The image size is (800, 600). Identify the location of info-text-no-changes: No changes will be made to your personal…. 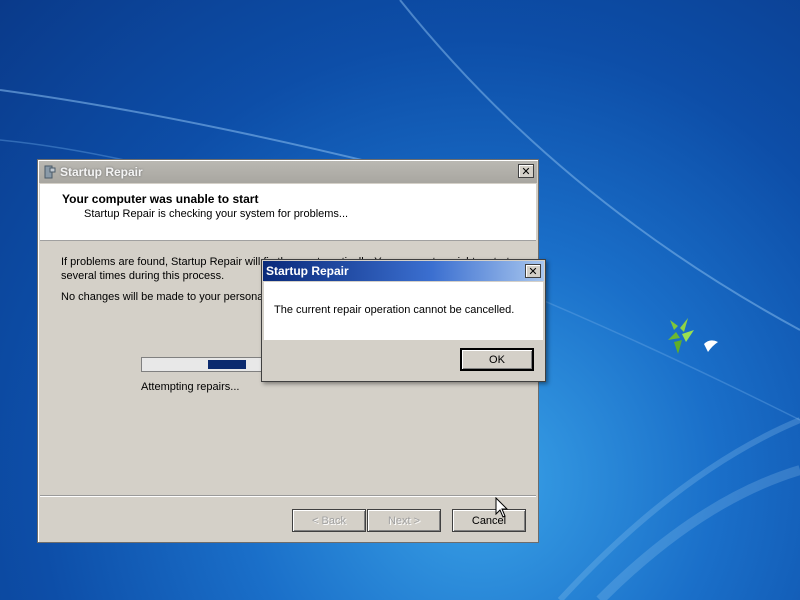
(176, 297).